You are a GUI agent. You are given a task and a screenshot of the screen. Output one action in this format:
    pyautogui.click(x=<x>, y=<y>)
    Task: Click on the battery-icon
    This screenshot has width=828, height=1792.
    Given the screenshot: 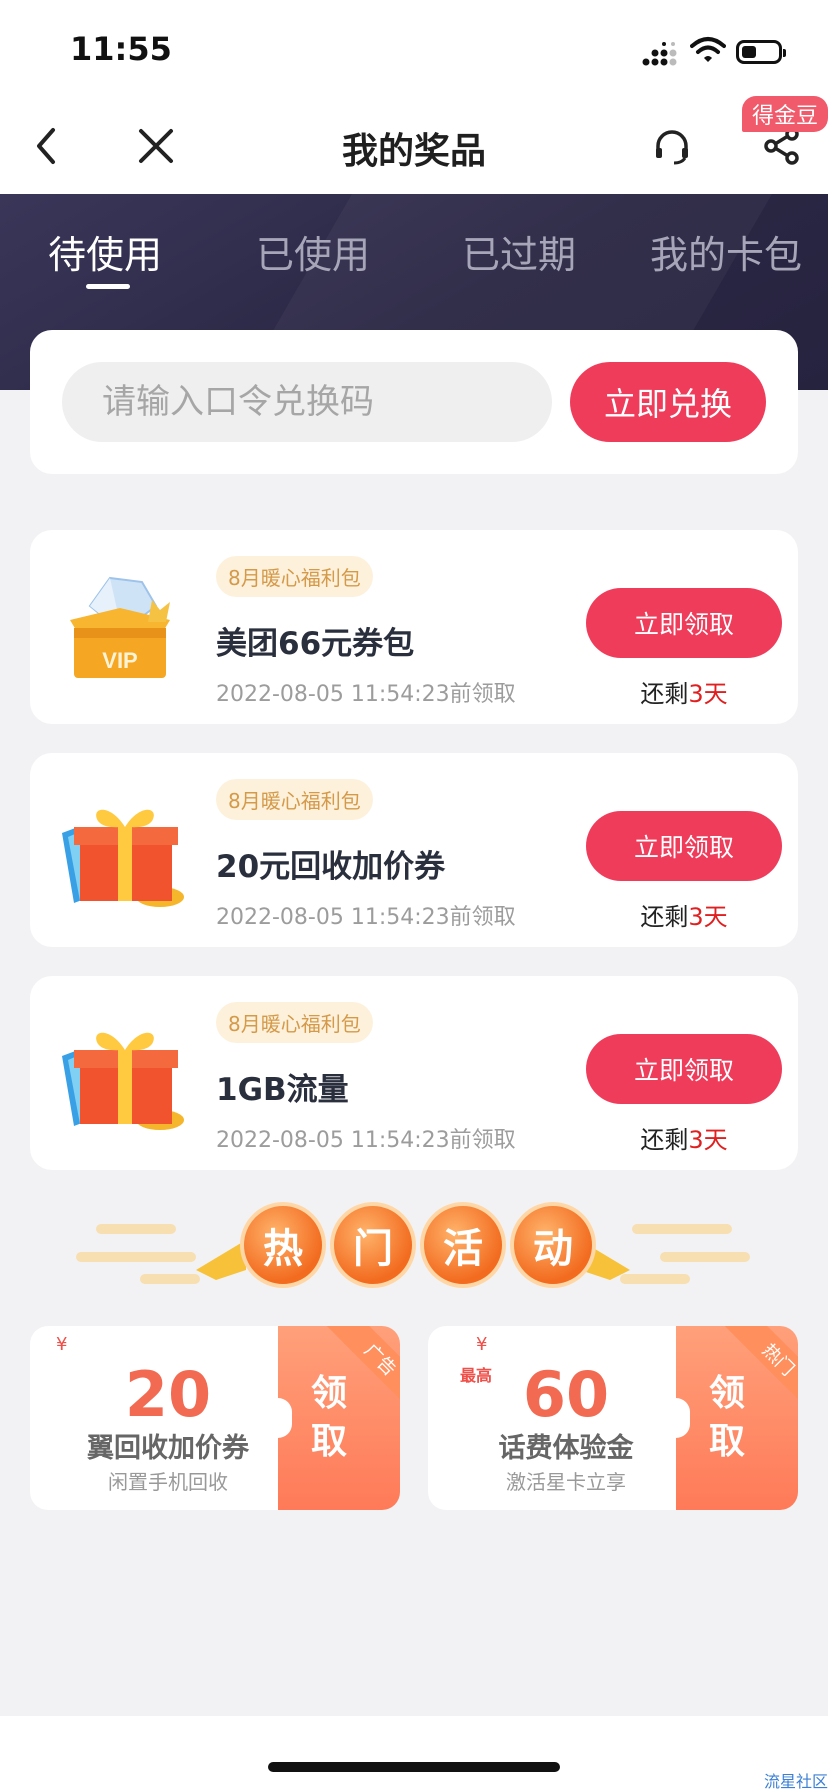 What is the action you would take?
    pyautogui.click(x=761, y=52)
    